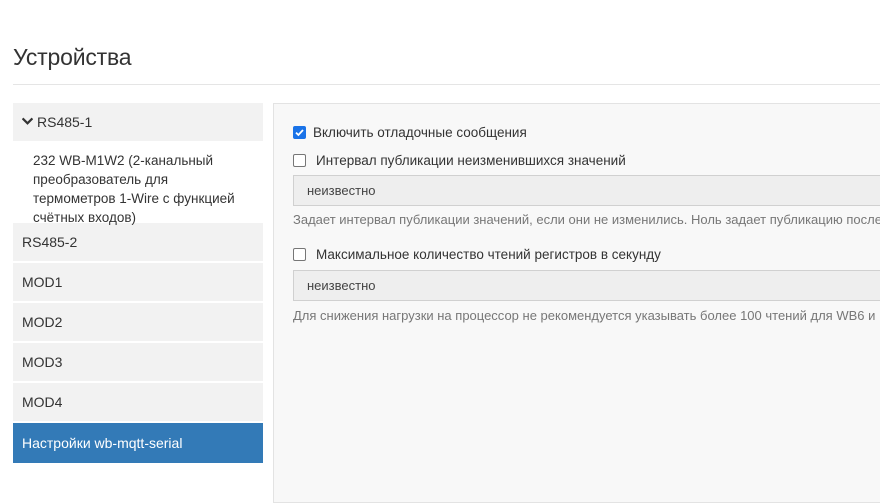 This screenshot has height=503, width=880. What do you see at coordinates (27, 121) in the screenshot?
I see `chevron-down-icon` at bounding box center [27, 121].